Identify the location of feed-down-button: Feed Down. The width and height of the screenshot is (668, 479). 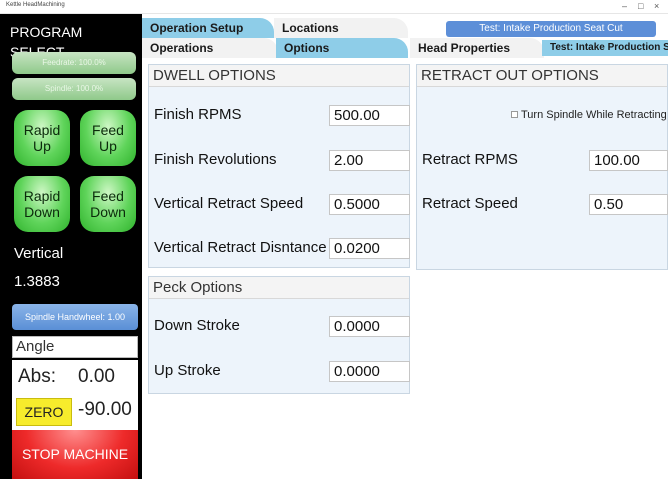
(108, 204).